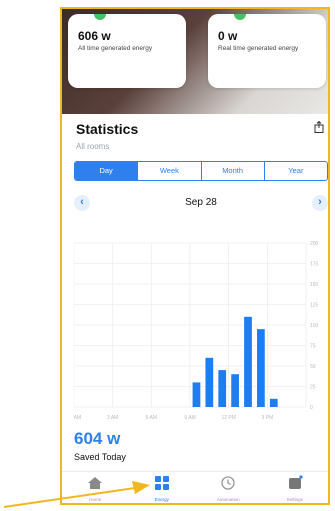  Describe the element at coordinates (115, 48) in the screenshot. I see `all-time-energy-label: All time generated energy` at that location.